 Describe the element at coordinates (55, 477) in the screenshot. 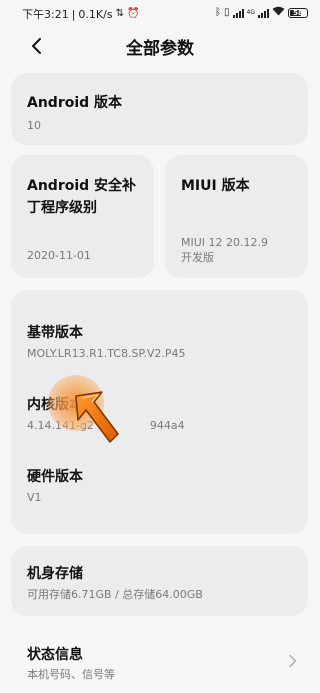

I see `hardware-version-label: 硬件版本` at that location.